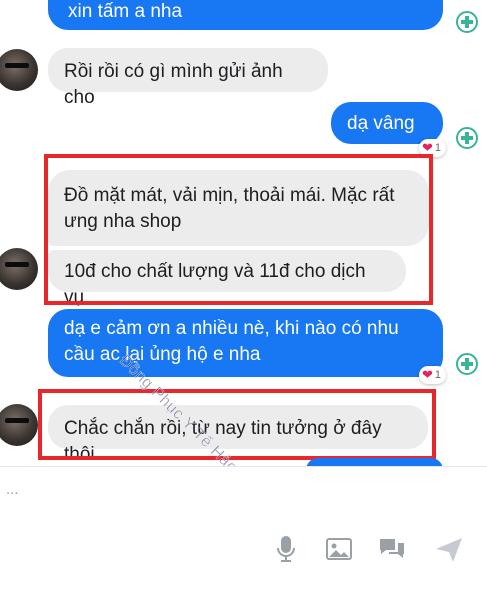 This screenshot has width=487, height=601. I want to click on send-icon, so click(449, 550).